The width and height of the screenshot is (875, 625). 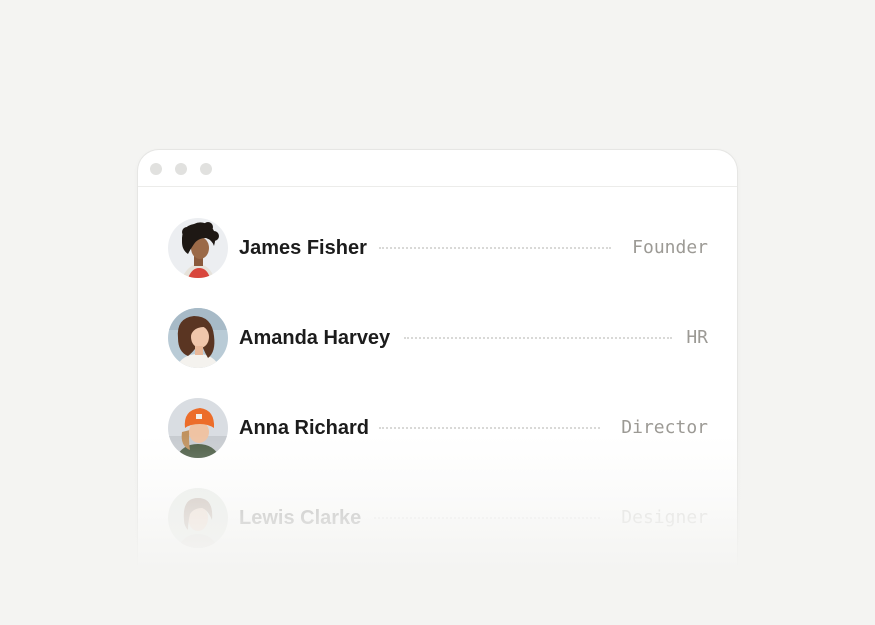 What do you see at coordinates (303, 248) in the screenshot?
I see `member-name: James Fisher` at bounding box center [303, 248].